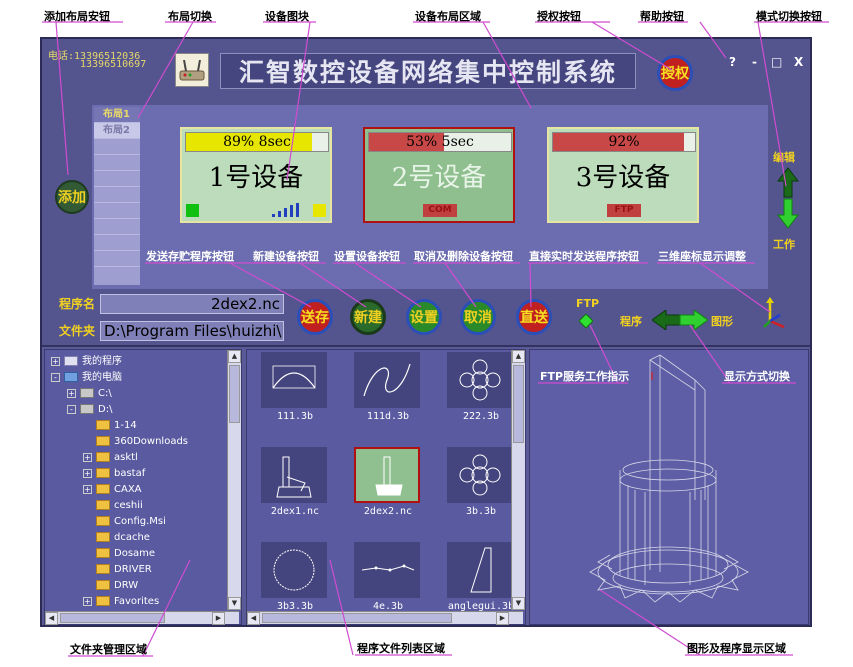  Describe the element at coordinates (623, 175) in the screenshot. I see `device-tile-3: 92% 3号设备 FTP` at that location.